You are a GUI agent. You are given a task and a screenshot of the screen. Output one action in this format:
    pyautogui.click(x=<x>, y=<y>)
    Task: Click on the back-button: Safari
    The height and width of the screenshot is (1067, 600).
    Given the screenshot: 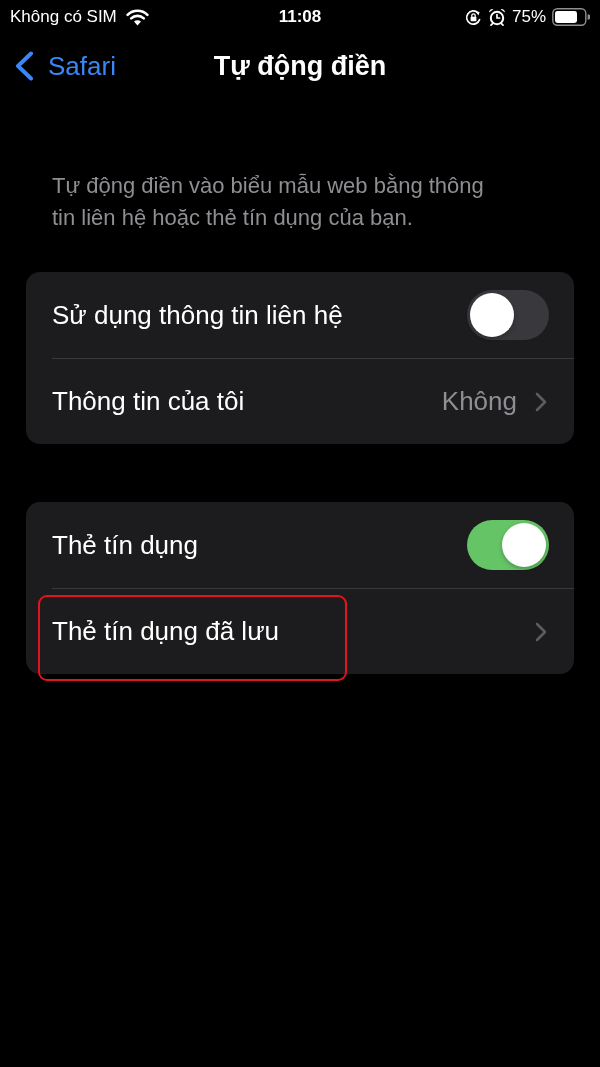 What is the action you would take?
    pyautogui.click(x=60, y=66)
    